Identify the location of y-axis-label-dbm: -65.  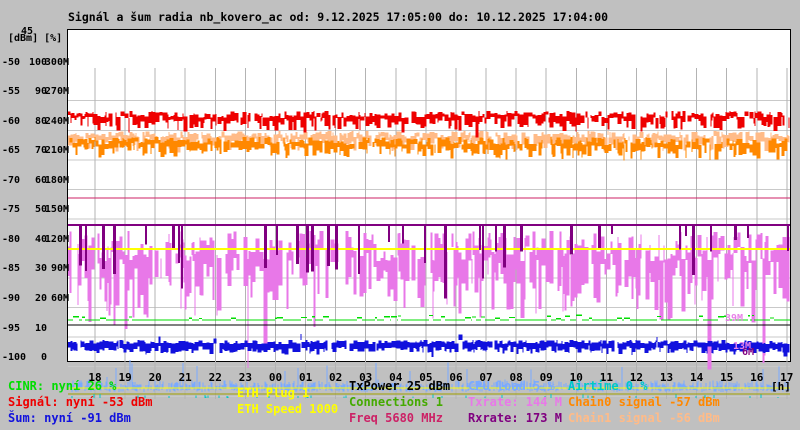
(11, 151).